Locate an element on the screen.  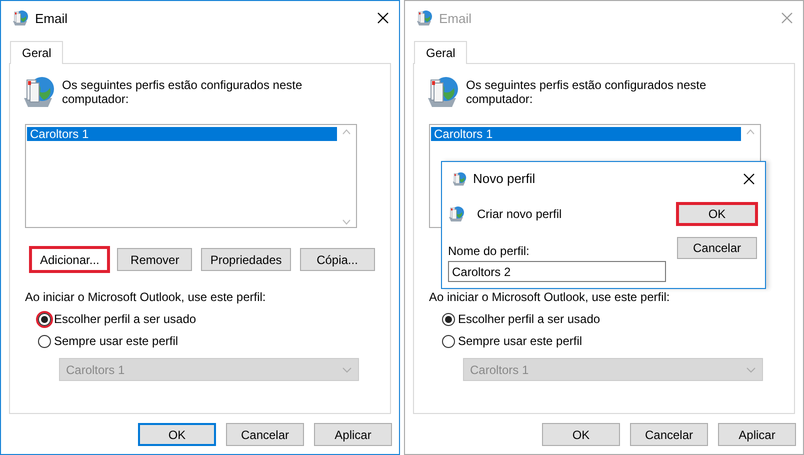
field-label: Nome do perfil: is located at coordinates (489, 251).